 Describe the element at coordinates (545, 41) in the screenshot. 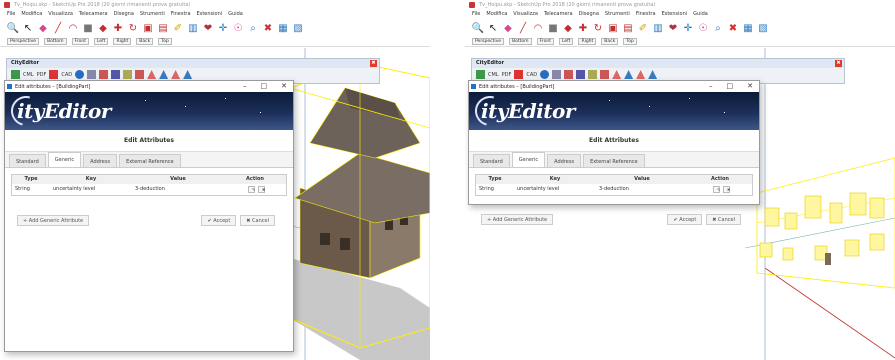

I see `scene-front: Front` at that location.